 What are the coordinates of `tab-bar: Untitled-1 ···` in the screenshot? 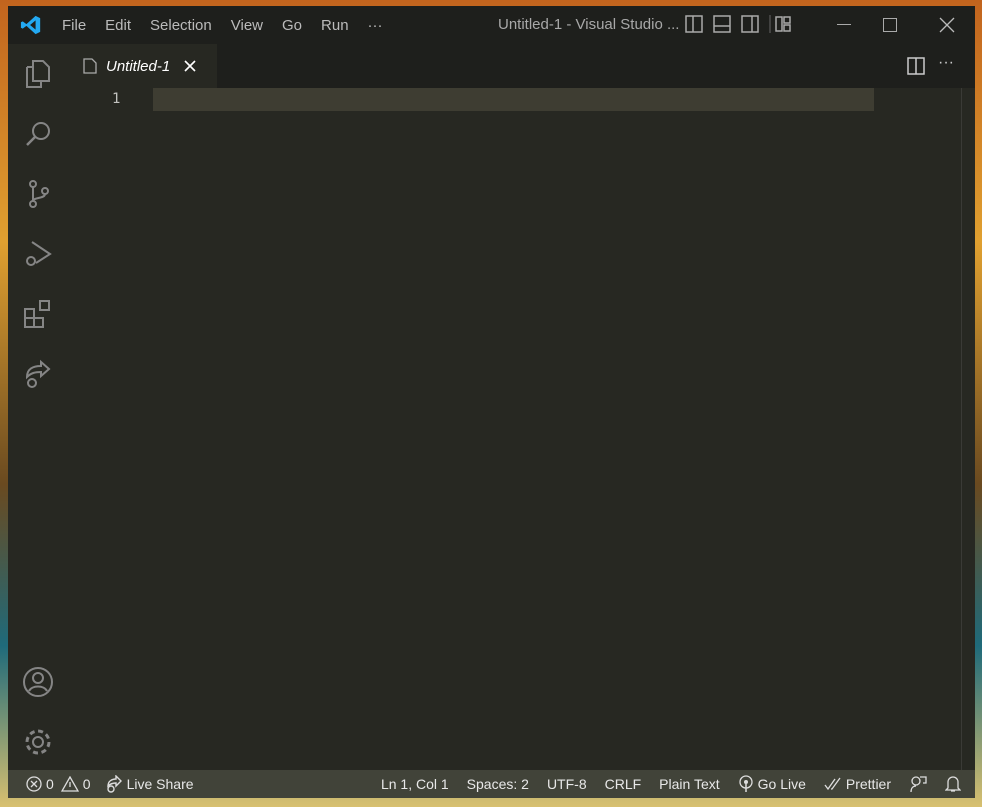 It's located at (521, 66).